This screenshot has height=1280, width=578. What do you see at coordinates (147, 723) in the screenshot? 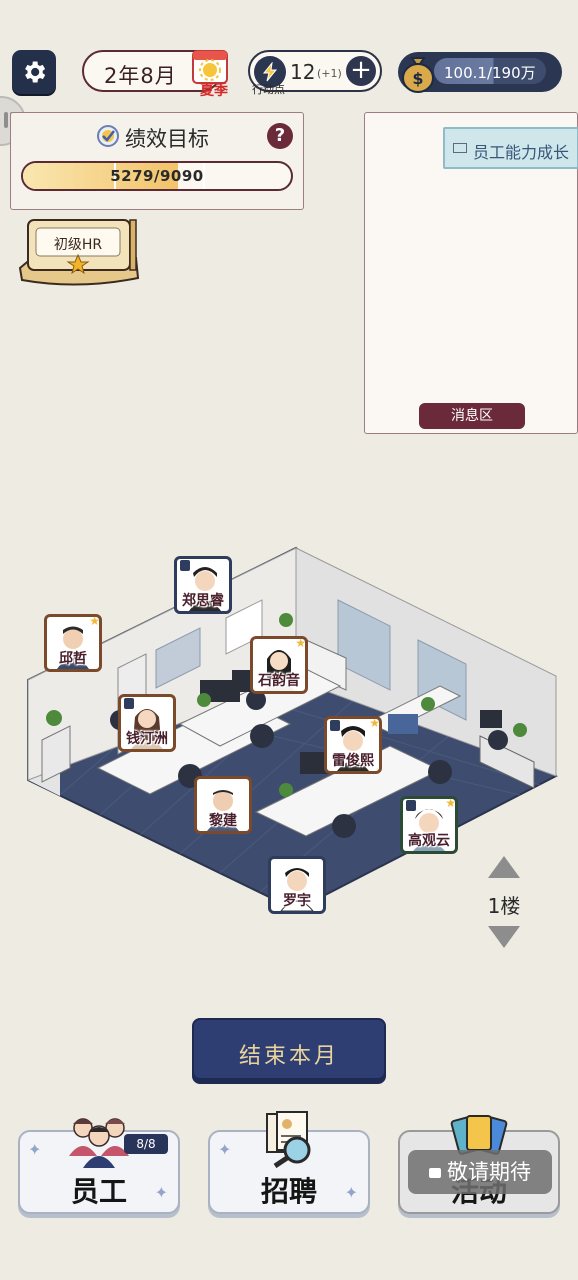
I see `employee-card: 钱汀洲` at bounding box center [147, 723].